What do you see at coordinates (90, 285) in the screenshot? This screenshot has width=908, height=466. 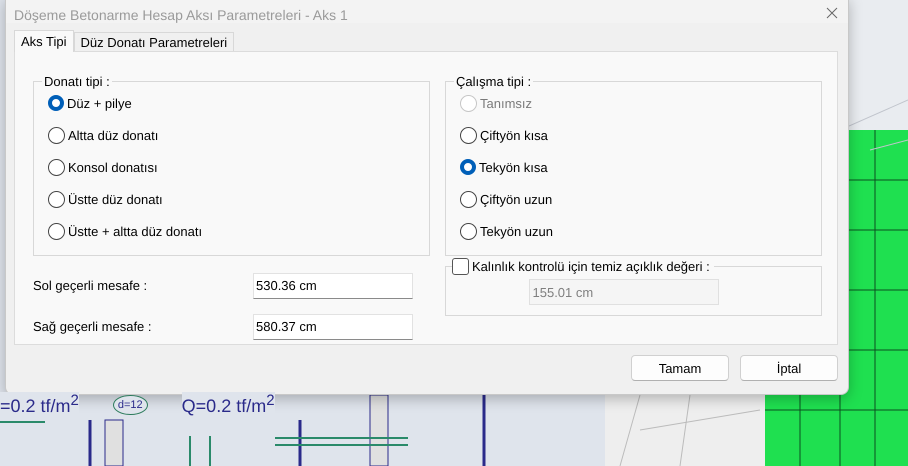 I see `field-label: Sol geçerli mesafe :` at bounding box center [90, 285].